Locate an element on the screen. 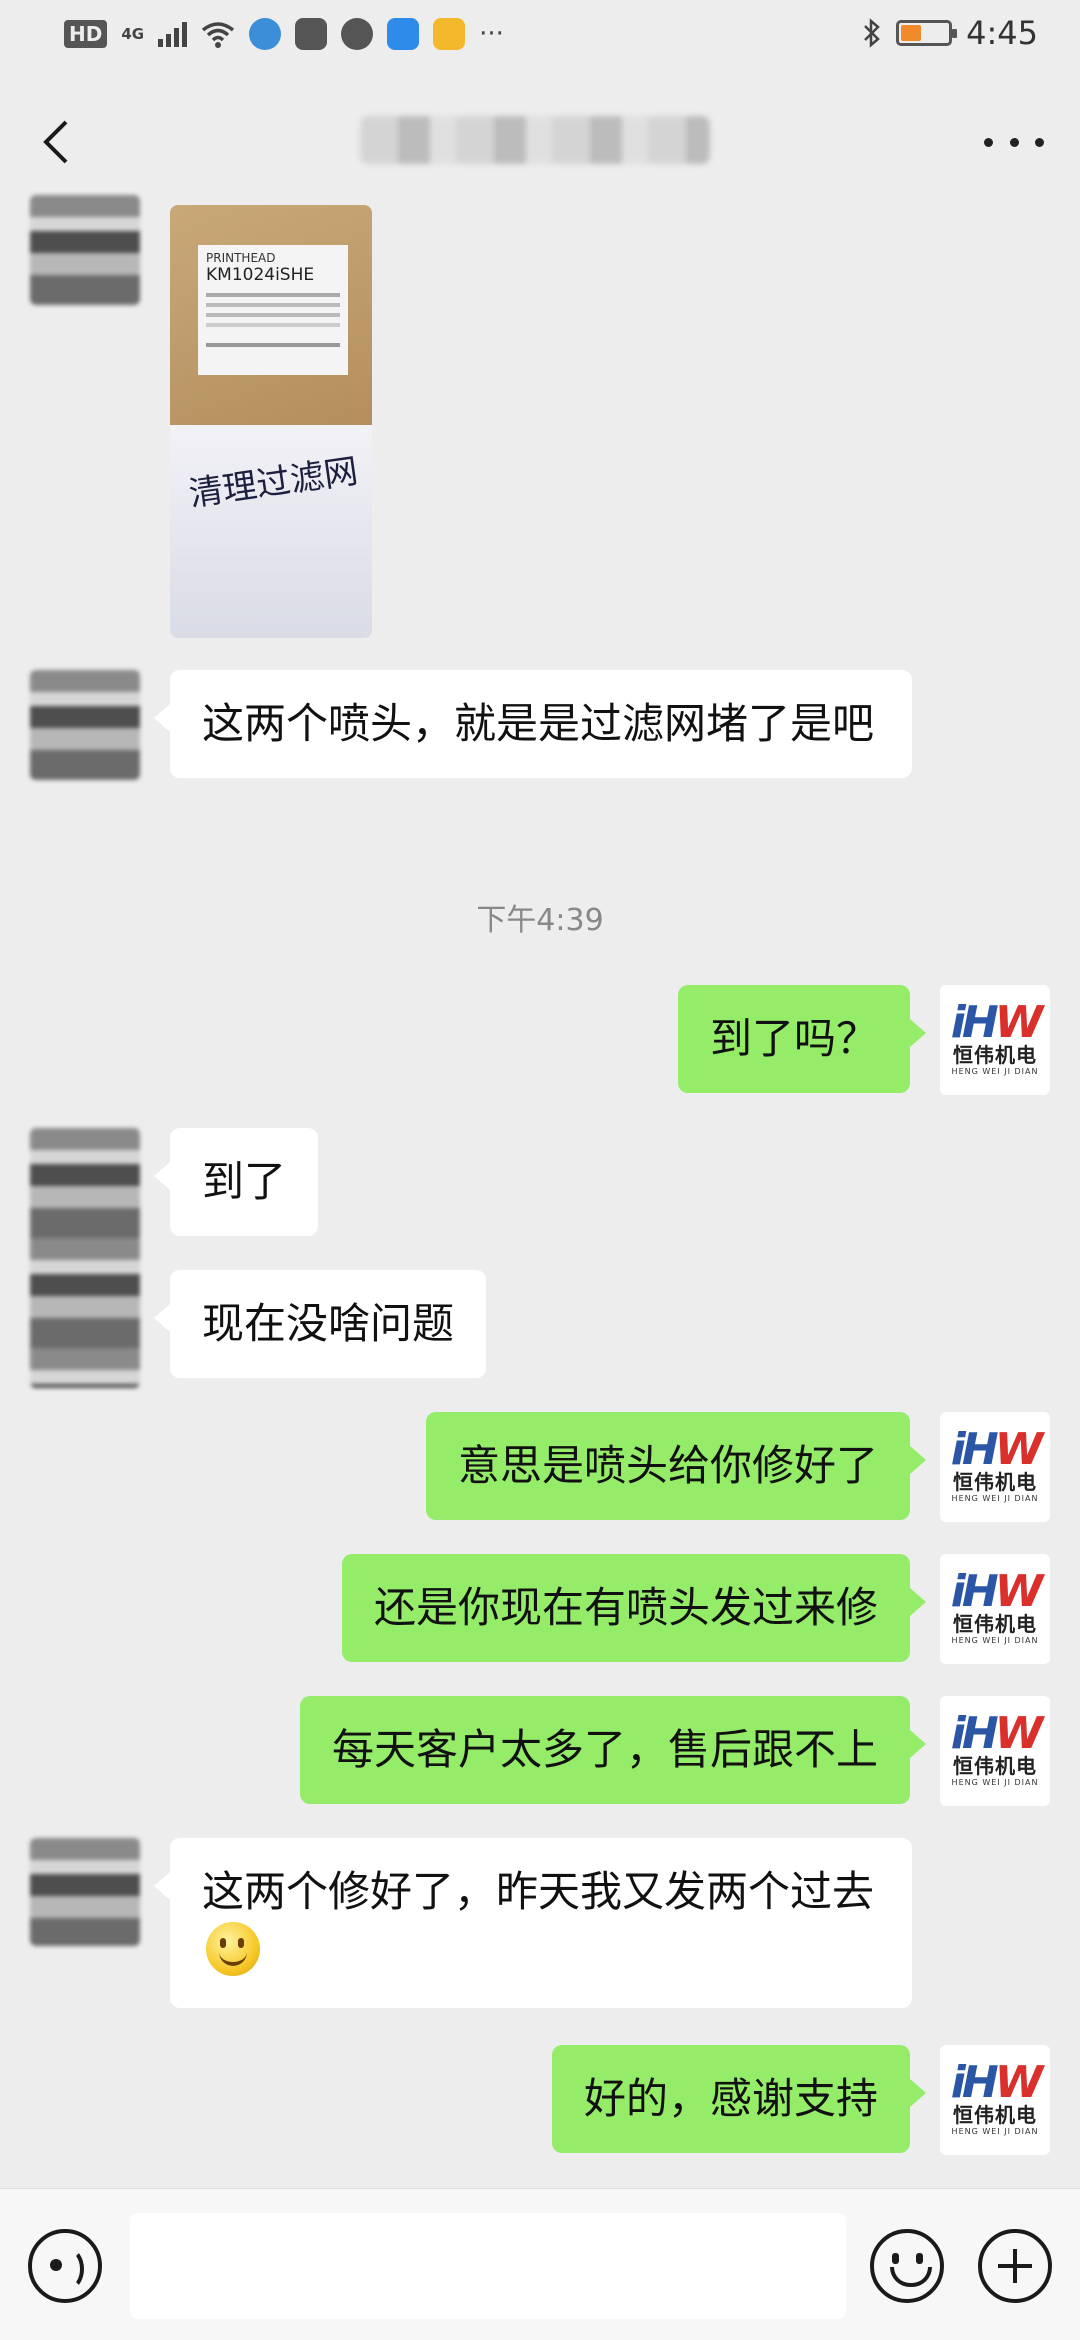 The height and width of the screenshot is (2340, 1080). photo-label-line2: KM1024iSHE is located at coordinates (260, 275).